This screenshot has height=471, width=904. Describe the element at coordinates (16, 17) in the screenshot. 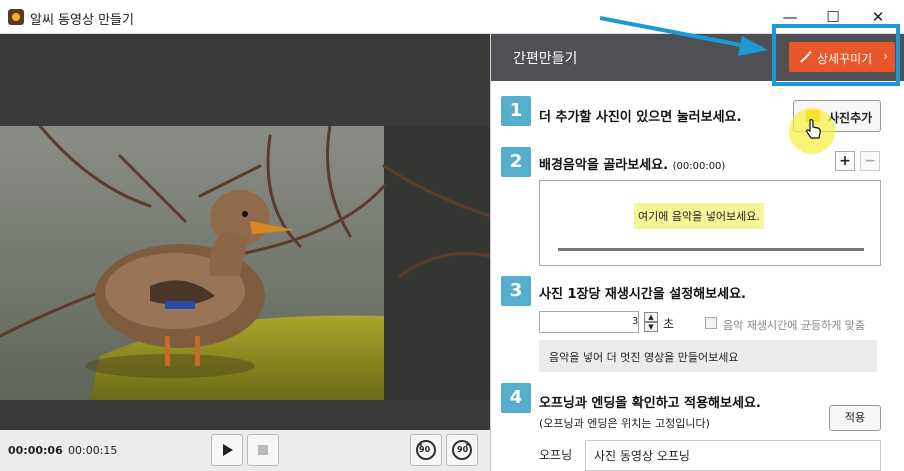

I see `app-logo-icon` at that location.